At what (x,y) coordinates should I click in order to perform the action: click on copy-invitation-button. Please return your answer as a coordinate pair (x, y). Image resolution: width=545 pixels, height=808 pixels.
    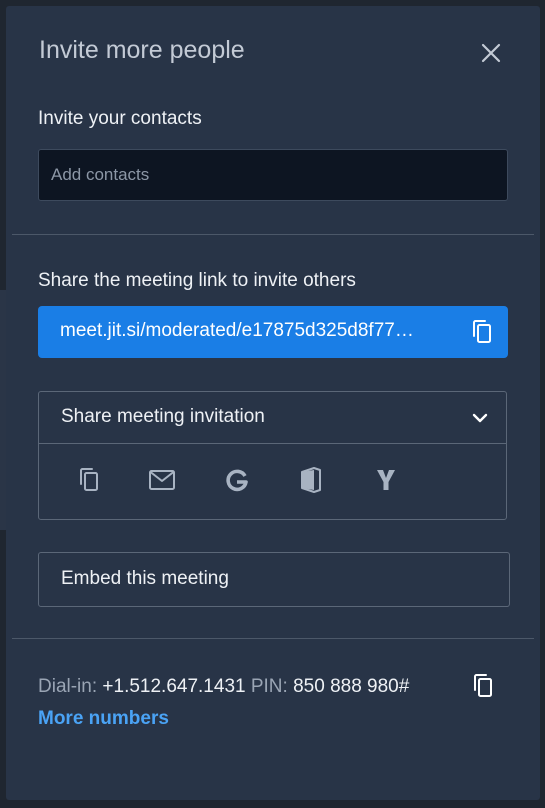
    Looking at the image, I should click on (89, 480).